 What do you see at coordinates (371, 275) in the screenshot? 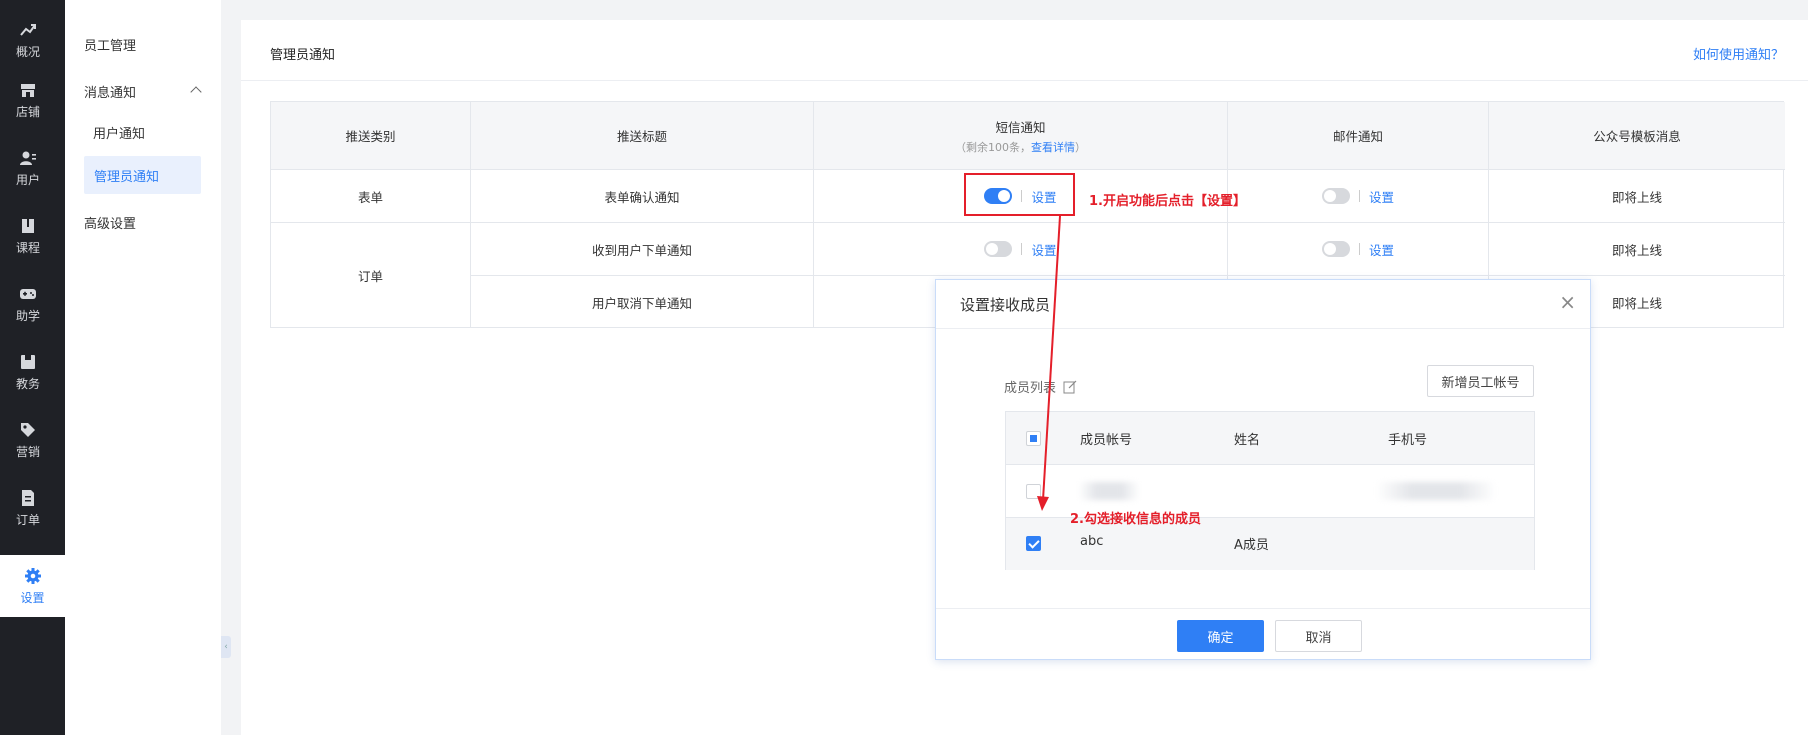
I see `category-order: 订单` at bounding box center [371, 275].